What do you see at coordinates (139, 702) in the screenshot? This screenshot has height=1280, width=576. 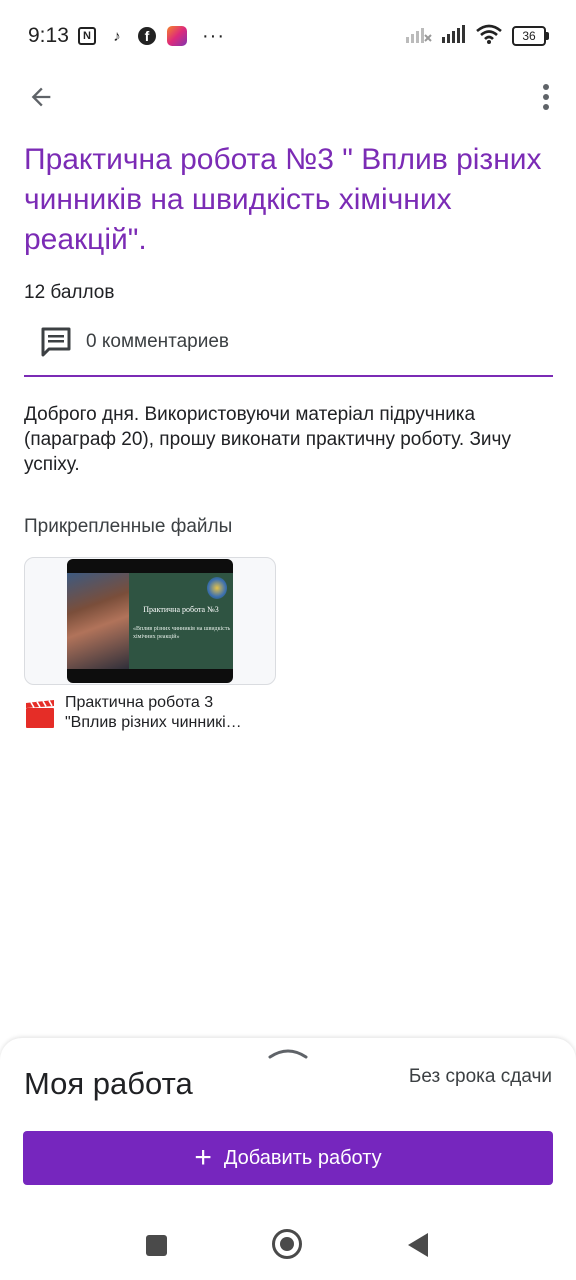 I see `file-name-line-1: Практична робота 3` at bounding box center [139, 702].